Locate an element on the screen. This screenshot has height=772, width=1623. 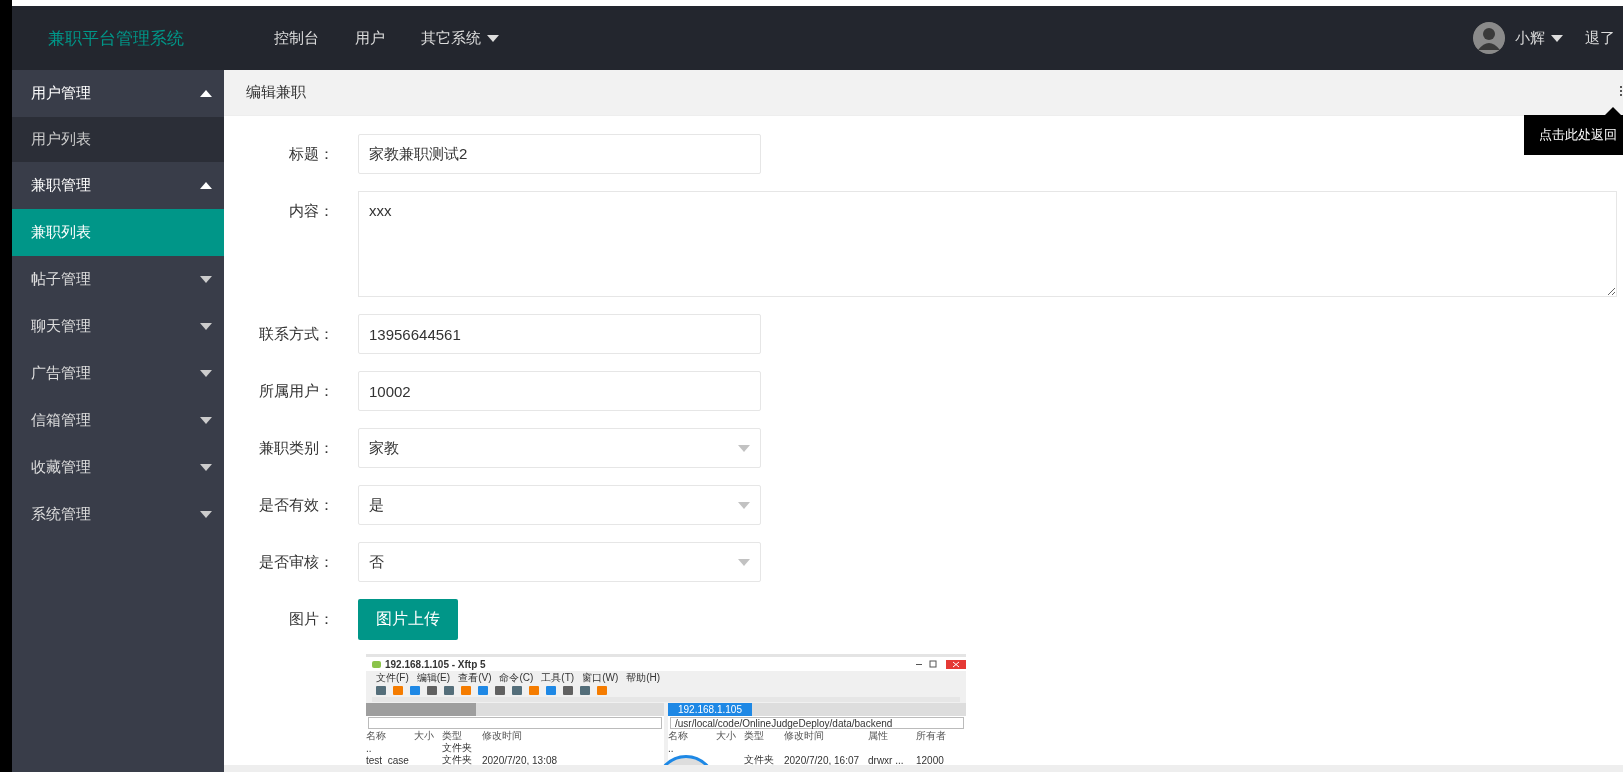
field-label: 联系方式： is located at coordinates (296, 334).